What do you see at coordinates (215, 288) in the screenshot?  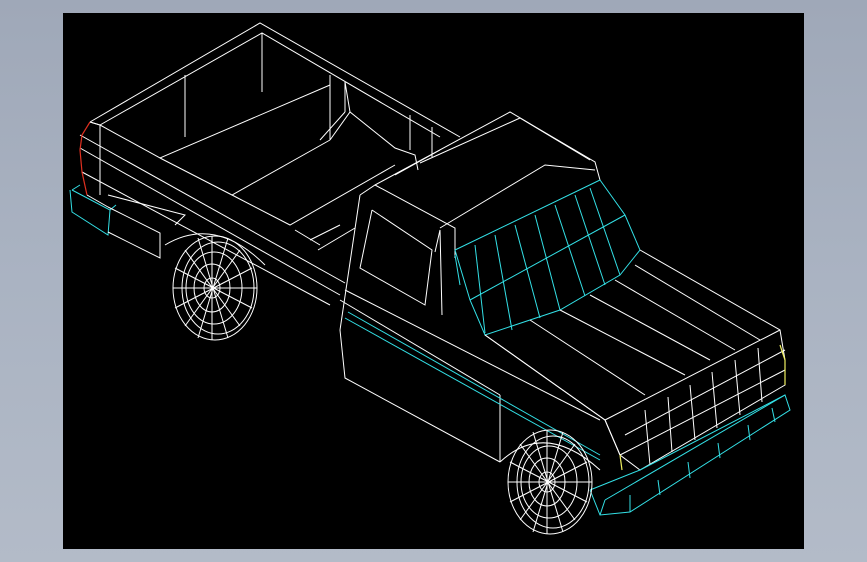 I see `rear-wheel` at bounding box center [215, 288].